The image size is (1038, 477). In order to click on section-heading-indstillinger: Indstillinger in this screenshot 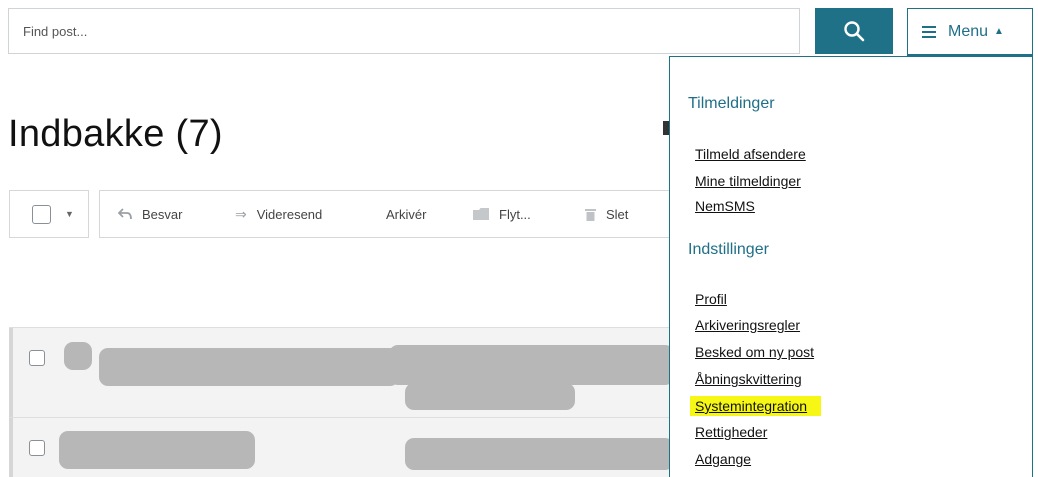, I will do `click(728, 249)`.